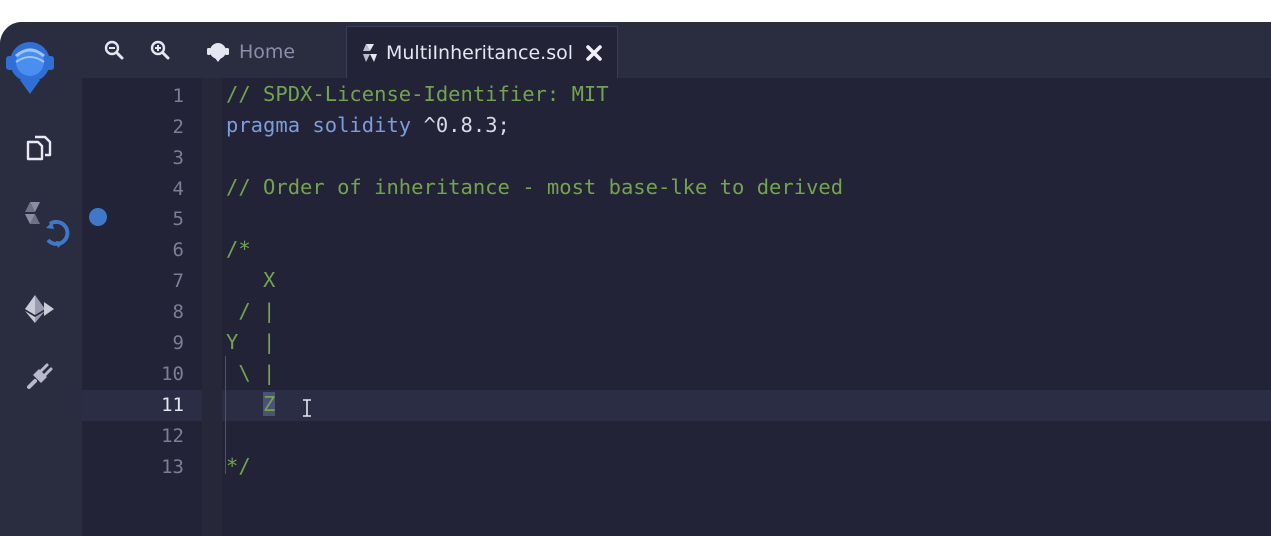  What do you see at coordinates (47, 223) in the screenshot?
I see `solidity-compiler-icon` at bounding box center [47, 223].